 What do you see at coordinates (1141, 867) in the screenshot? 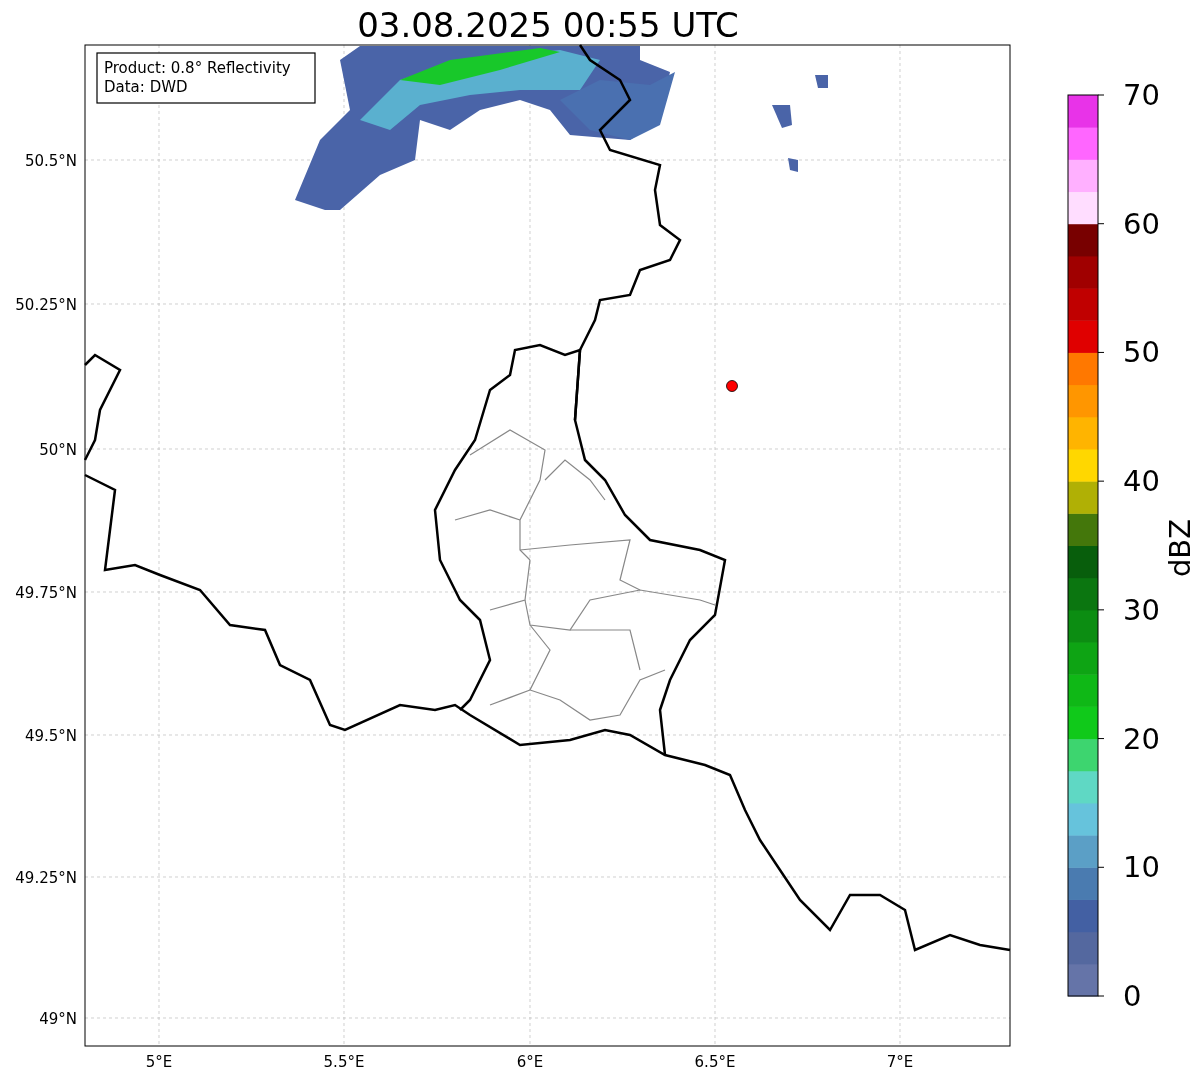
I see `colorbar-tick-label: 10` at bounding box center [1141, 867].